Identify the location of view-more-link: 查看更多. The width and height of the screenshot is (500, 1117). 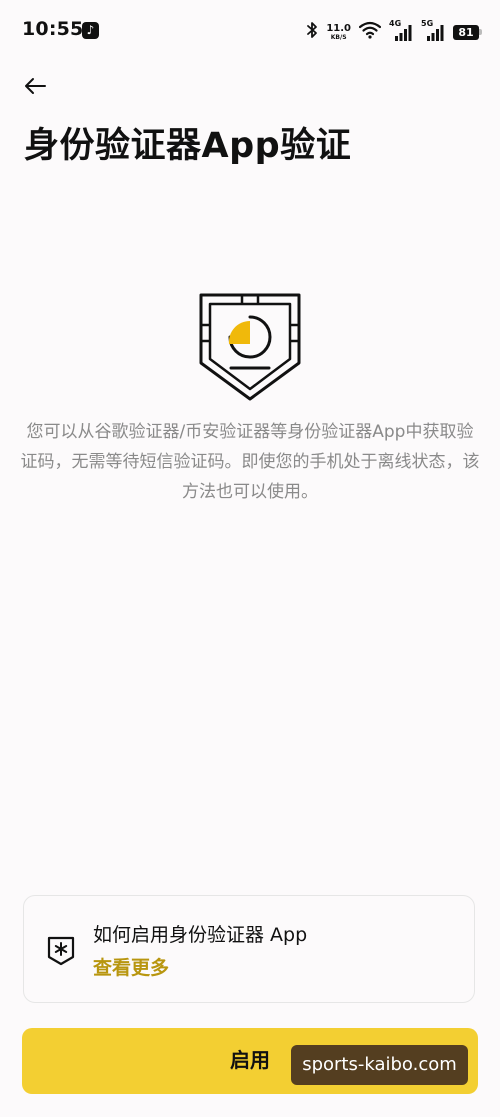
(131, 966).